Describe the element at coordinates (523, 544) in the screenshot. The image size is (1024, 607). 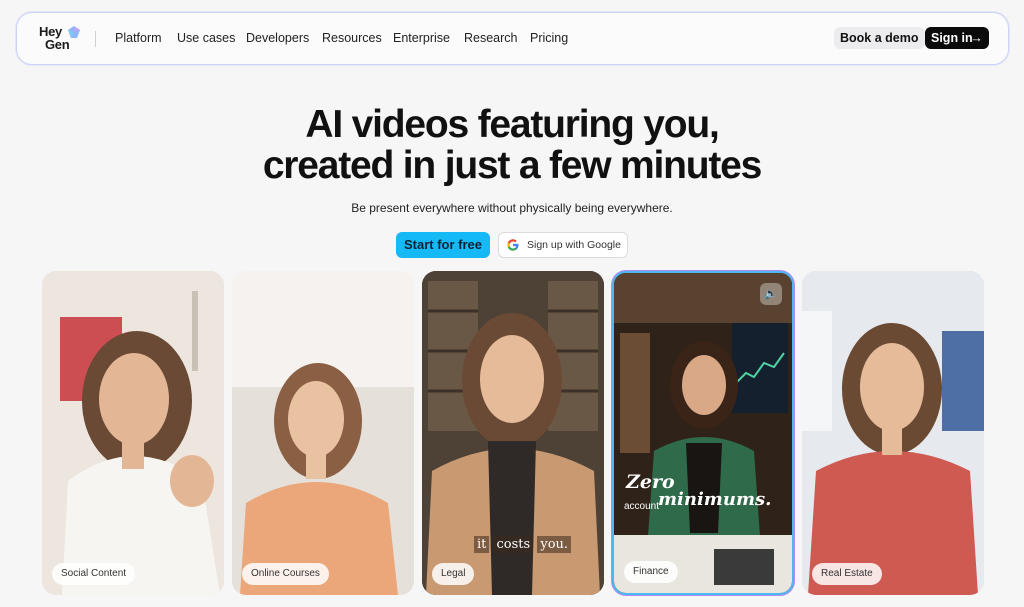
I see `legal-caption: it costs you.` at that location.